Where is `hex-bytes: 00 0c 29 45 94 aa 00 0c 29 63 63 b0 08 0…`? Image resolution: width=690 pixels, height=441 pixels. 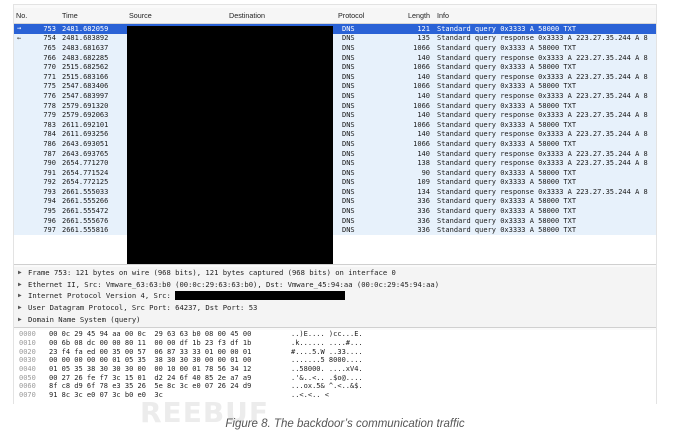 hex-bytes: 00 0c 29 45 94 aa 00 0c 29 63 63 b0 08 0… is located at coordinates (150, 334).